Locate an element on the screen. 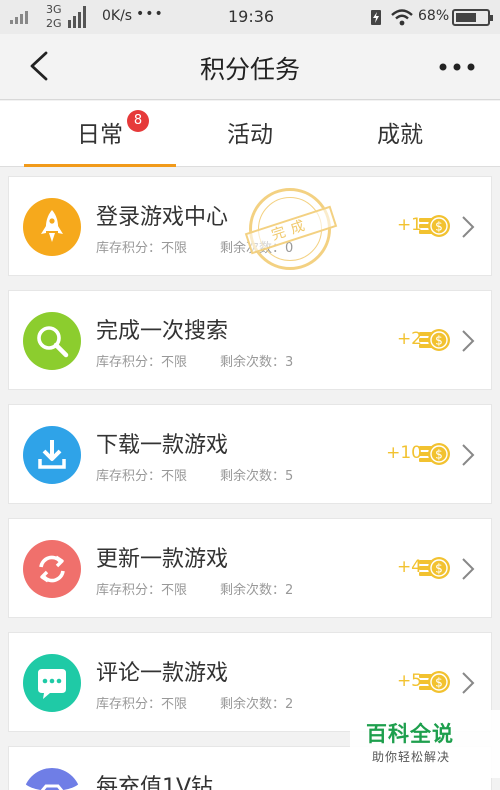 Image resolution: width=500 pixels, height=790 pixels. tab-activity-label: 活动 is located at coordinates (250, 135).